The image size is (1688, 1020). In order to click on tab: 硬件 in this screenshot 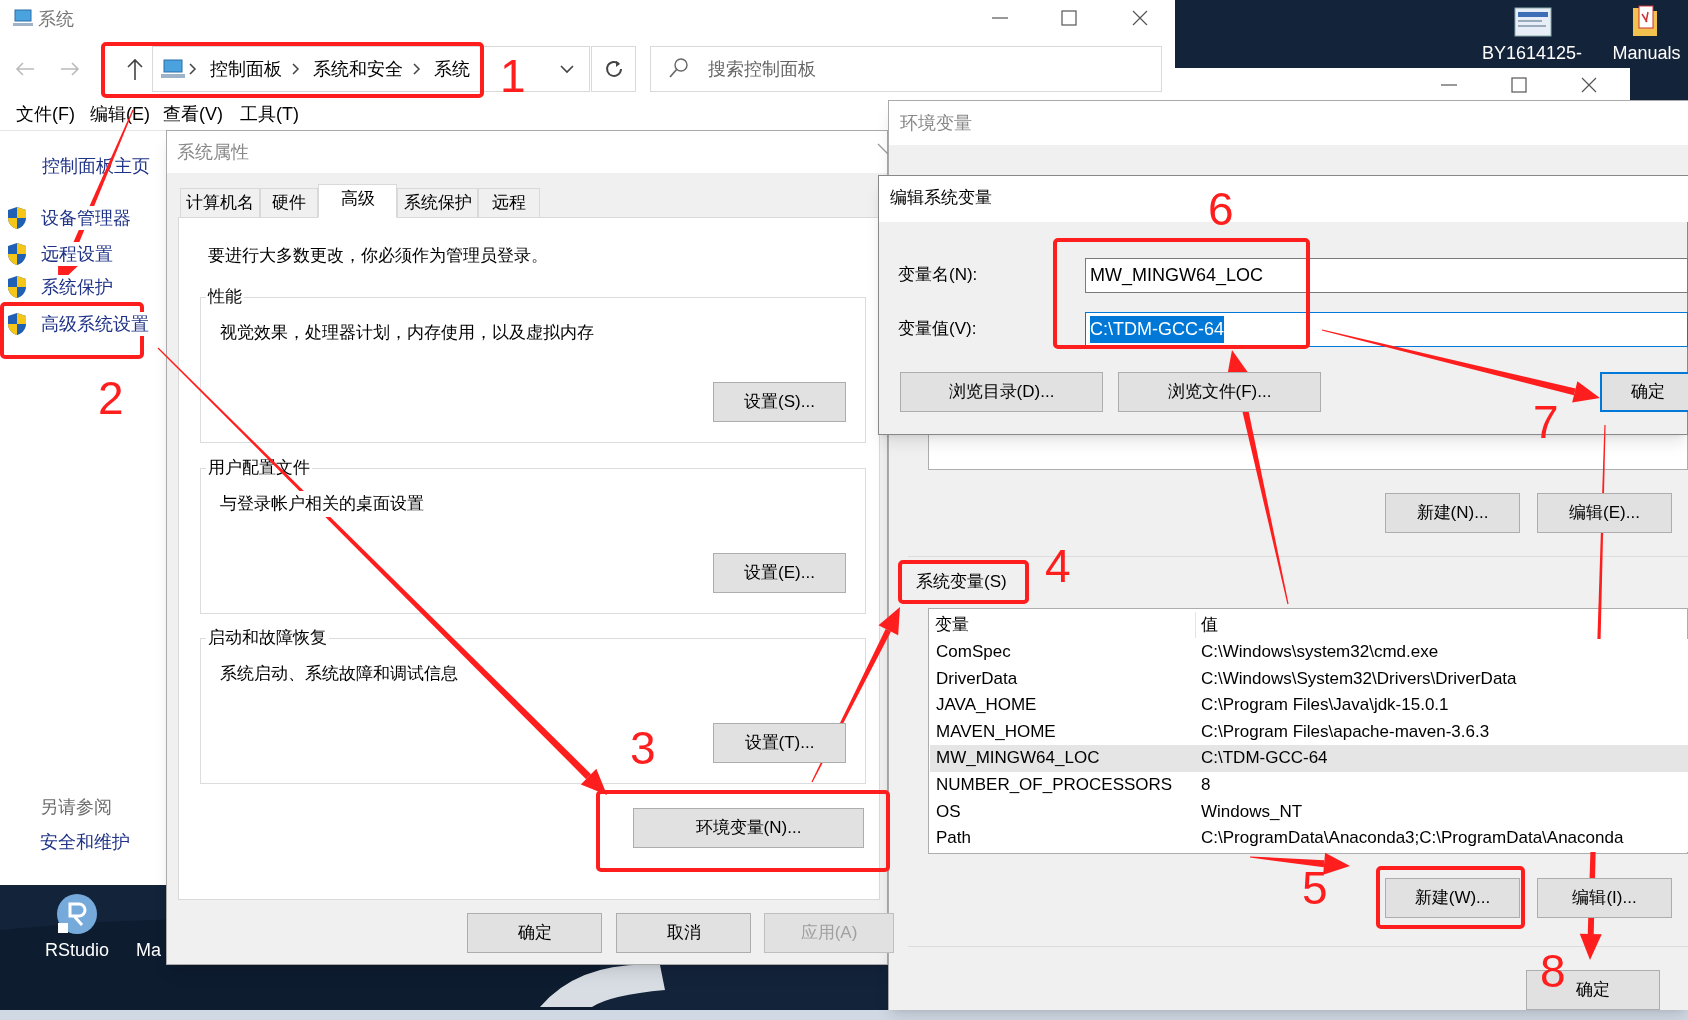, I will do `click(289, 203)`.